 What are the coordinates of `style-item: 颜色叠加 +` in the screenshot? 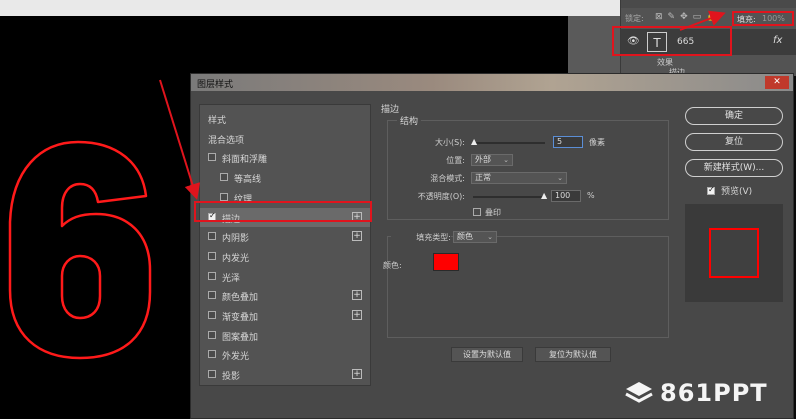 It's located at (285, 295).